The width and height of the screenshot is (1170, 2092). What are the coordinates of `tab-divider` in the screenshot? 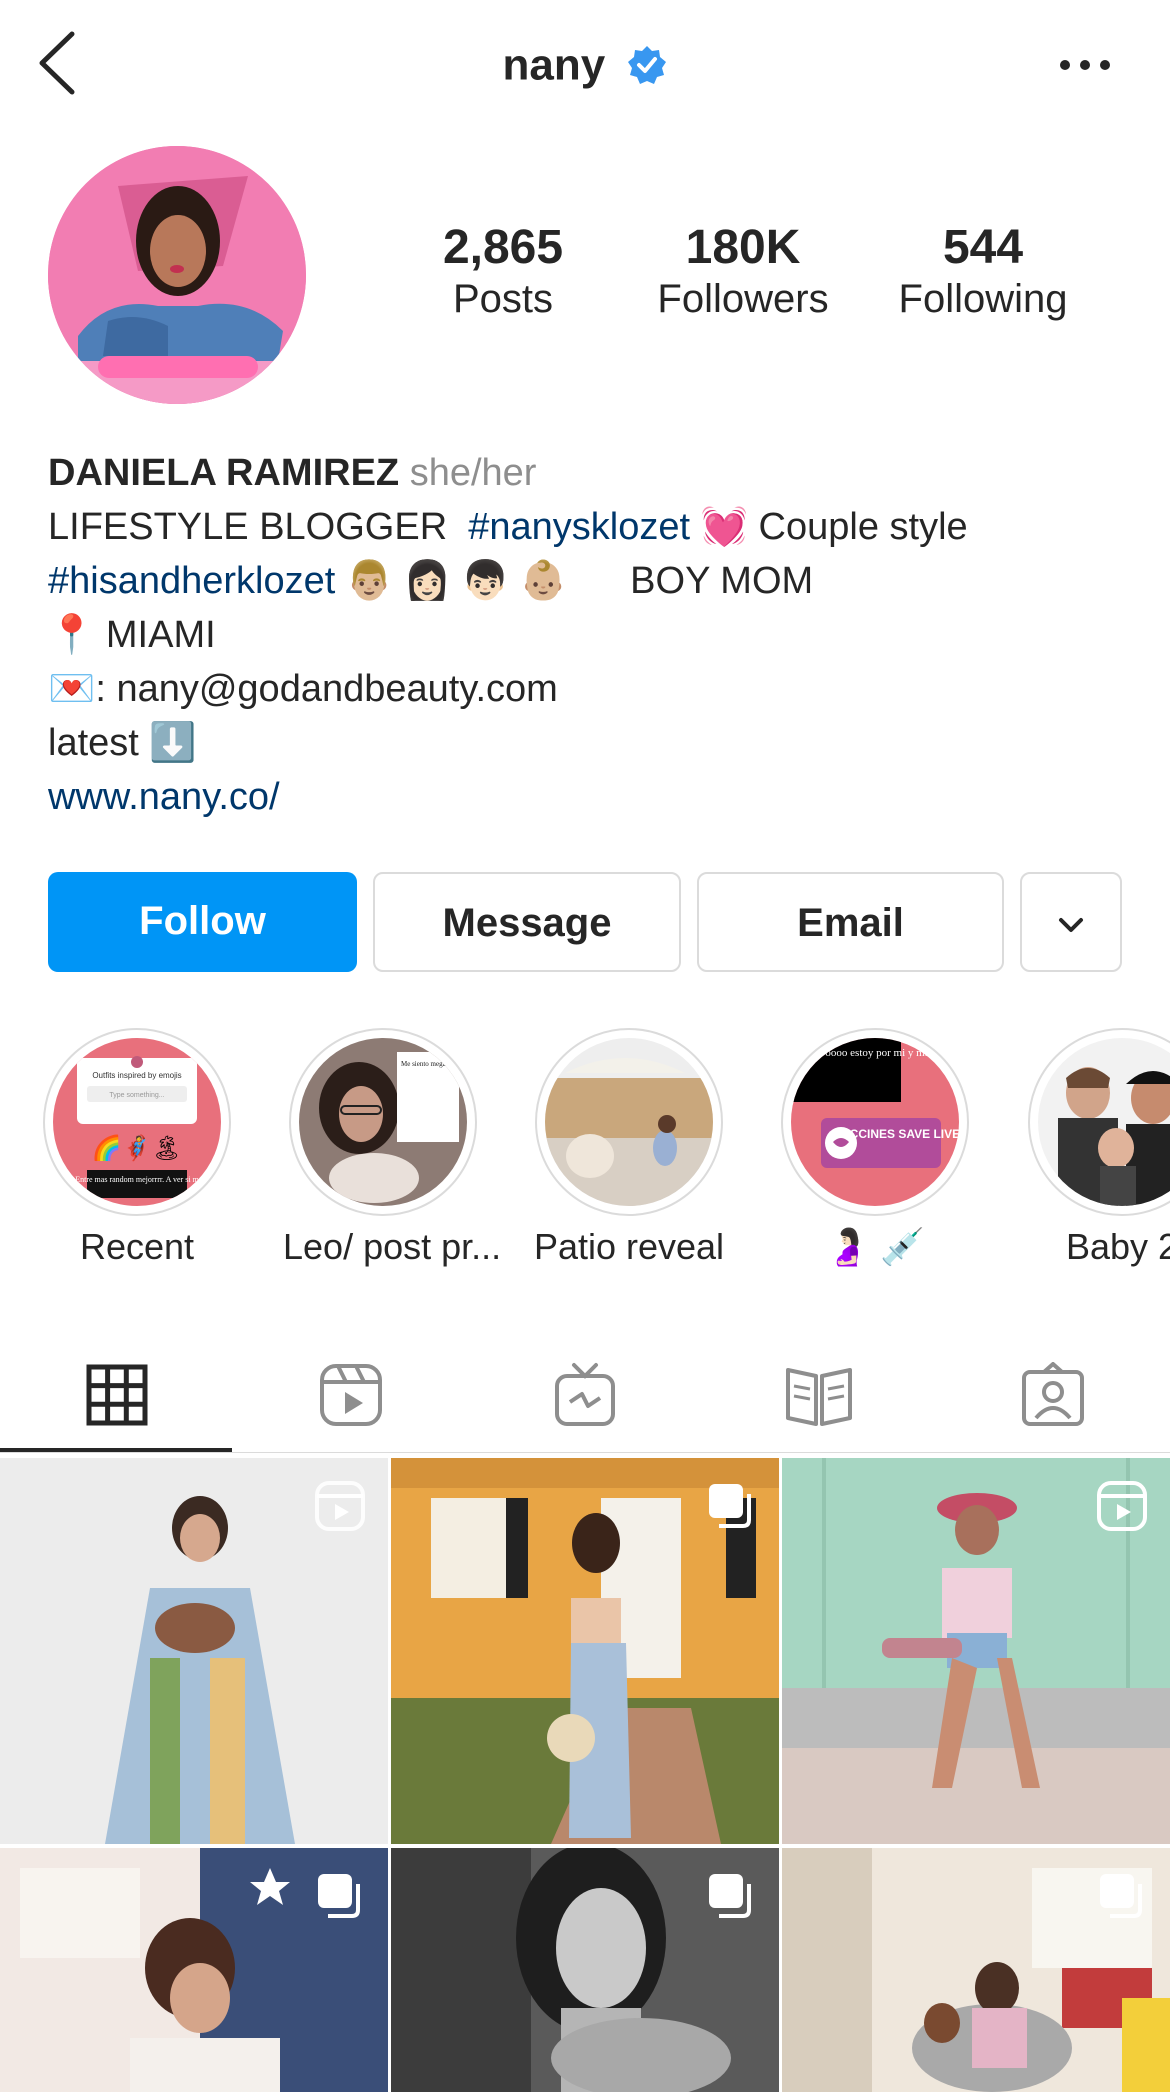 It's located at (585, 1452).